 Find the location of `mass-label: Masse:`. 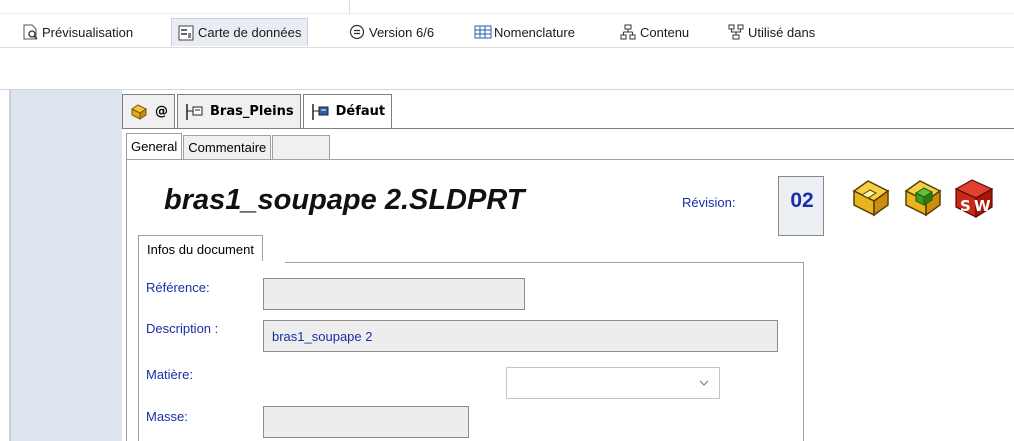

mass-label: Masse: is located at coordinates (167, 416).